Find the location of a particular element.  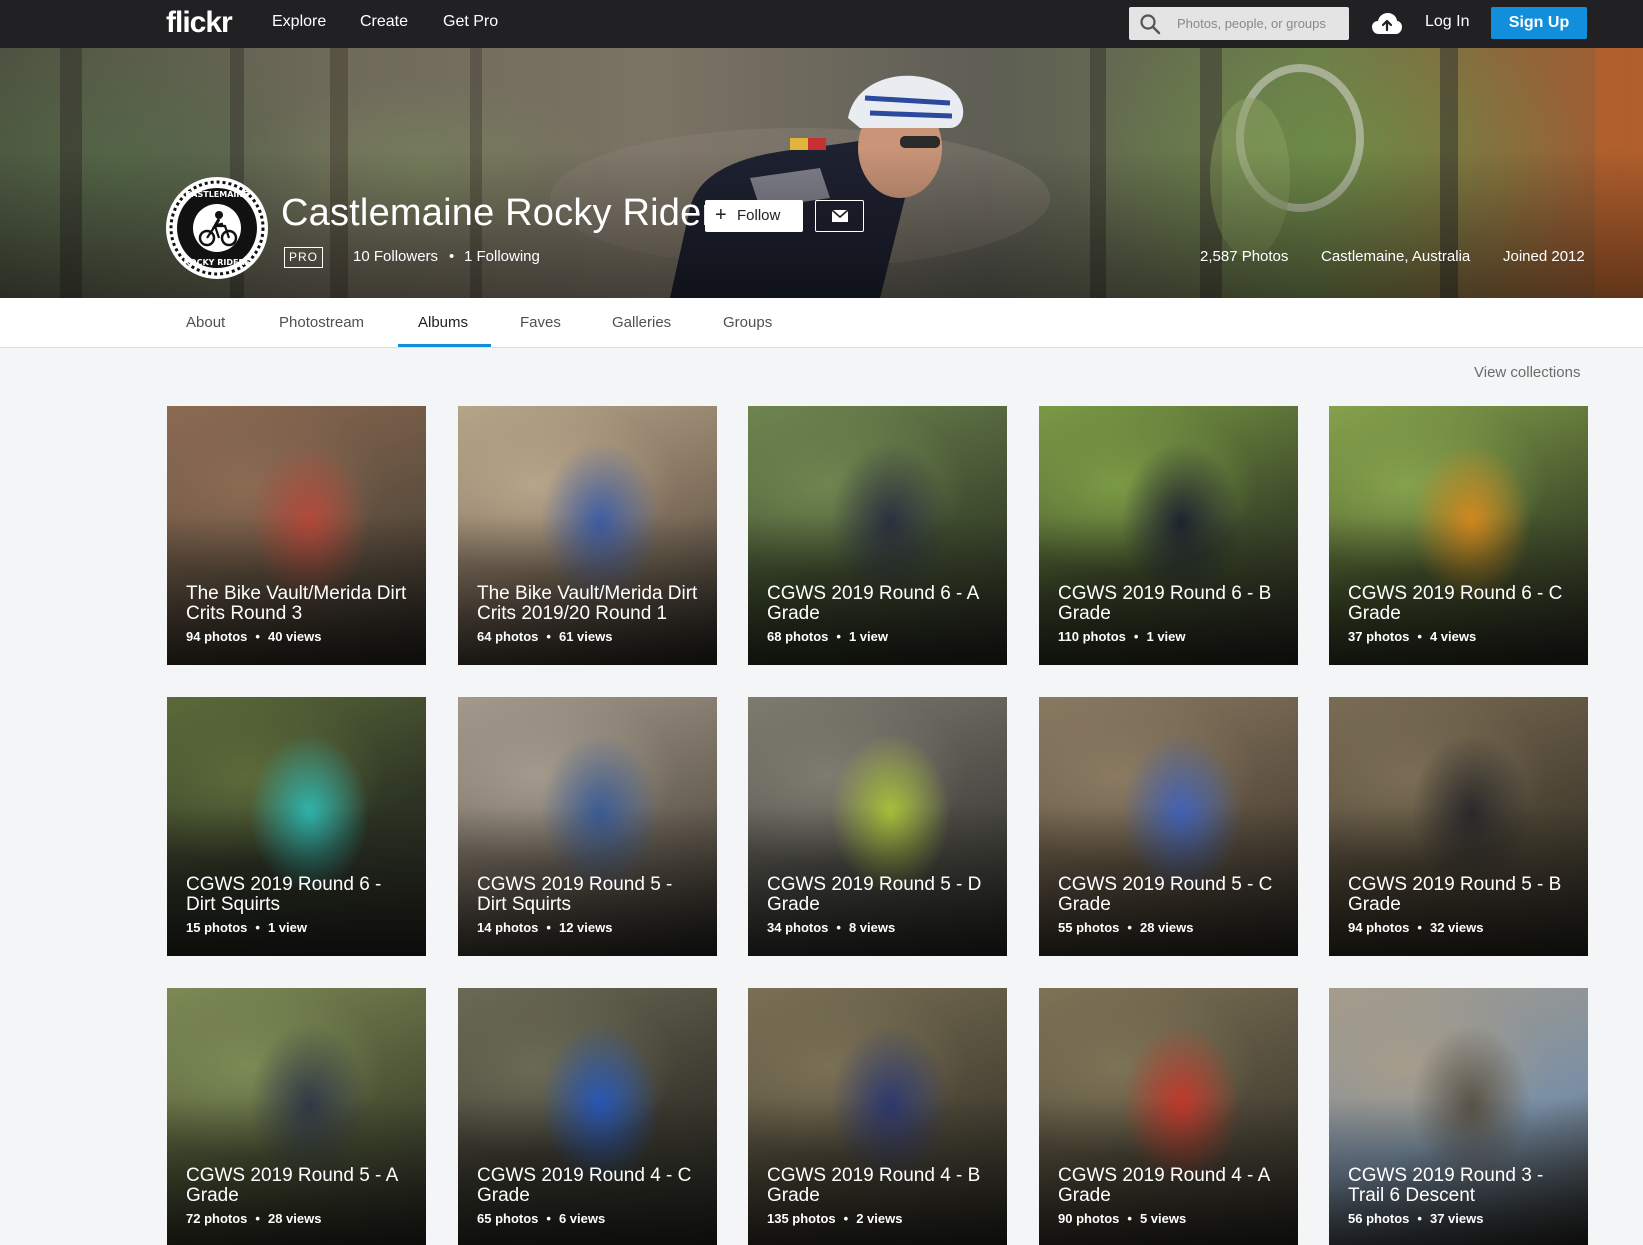

album-title: CGWS 2019 Round 4 - A Grade is located at coordinates (1172, 1186).